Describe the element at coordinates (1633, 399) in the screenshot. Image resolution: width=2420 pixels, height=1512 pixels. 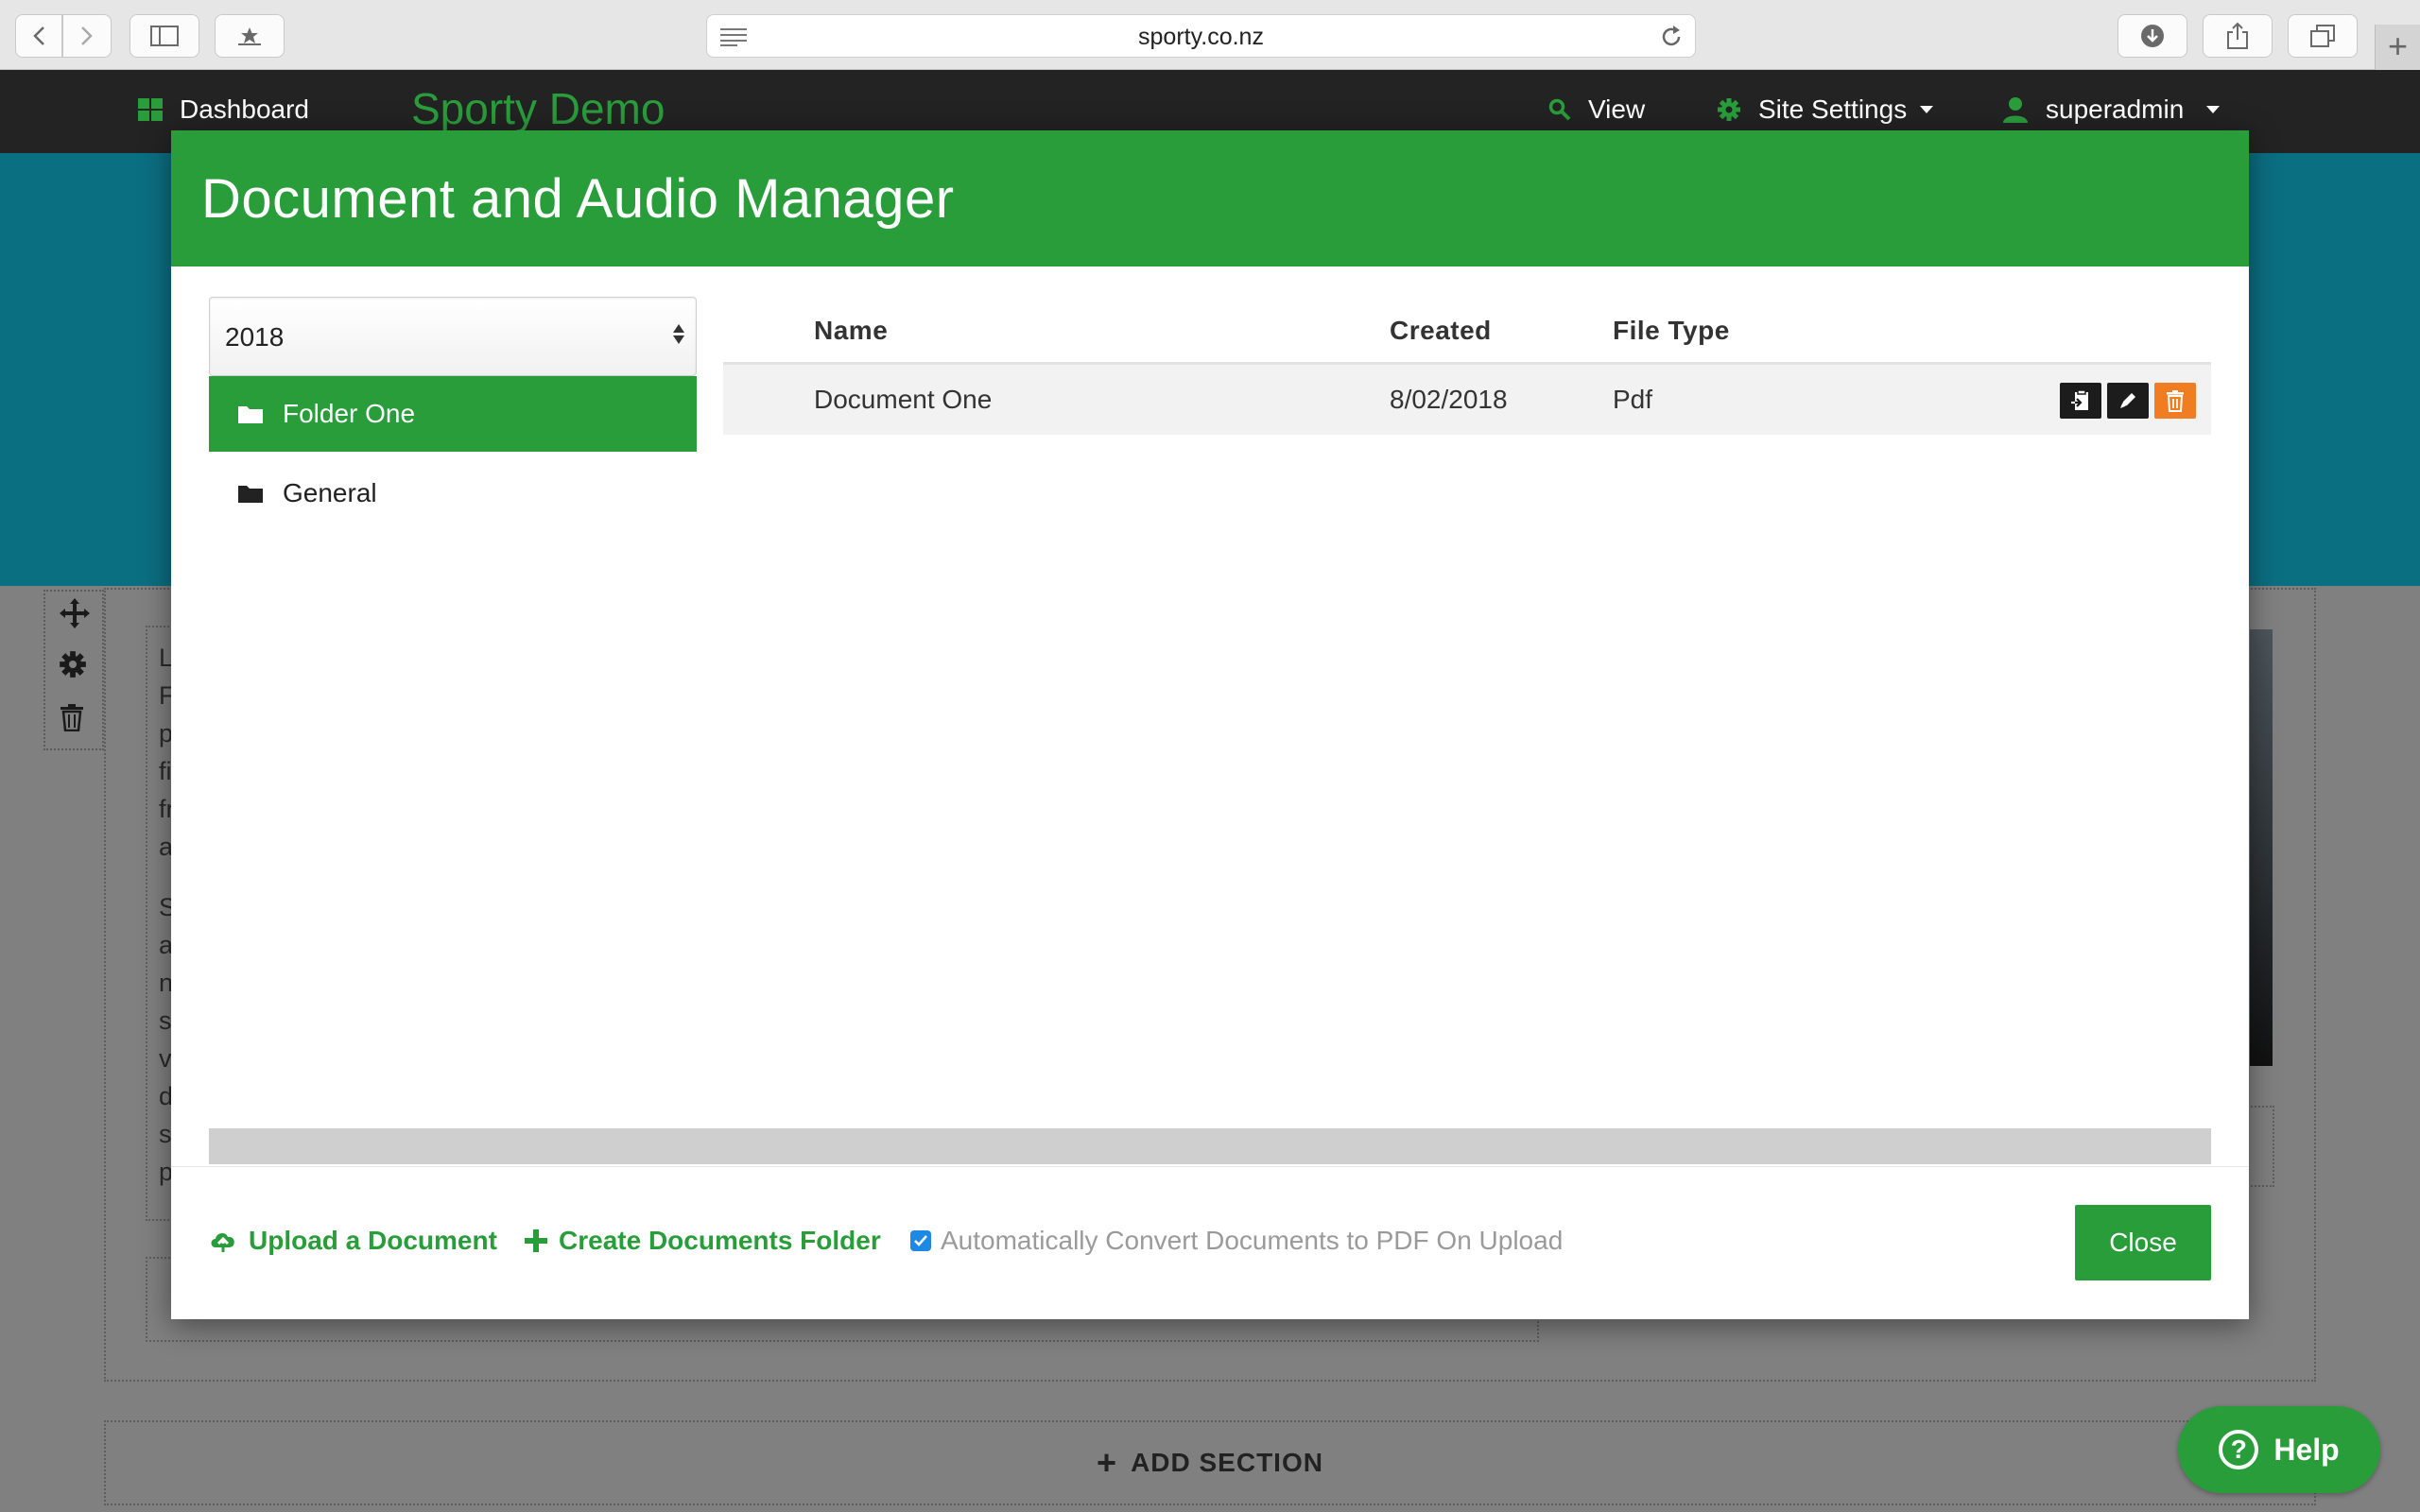
I see `cell-file-type: Pdf` at that location.